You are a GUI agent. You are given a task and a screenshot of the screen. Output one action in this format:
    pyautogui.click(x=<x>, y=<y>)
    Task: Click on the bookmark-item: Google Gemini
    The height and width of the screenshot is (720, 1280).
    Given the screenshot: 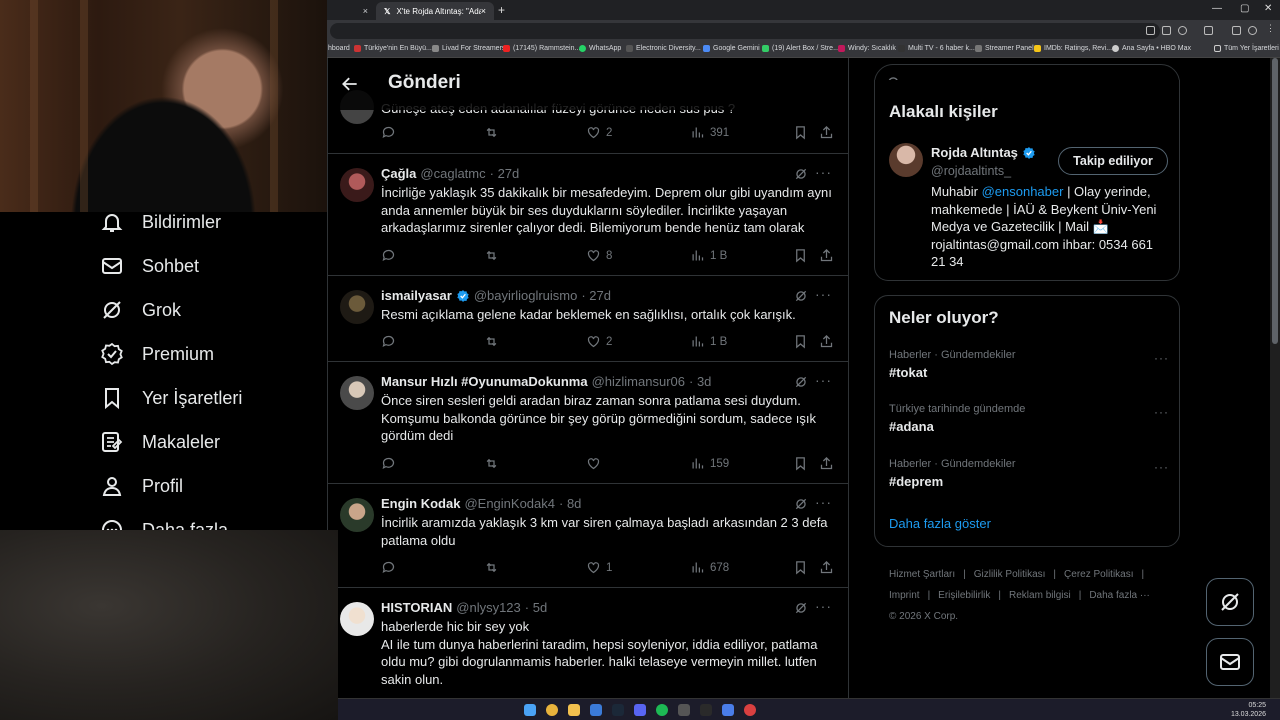 What is the action you would take?
    pyautogui.click(x=731, y=48)
    